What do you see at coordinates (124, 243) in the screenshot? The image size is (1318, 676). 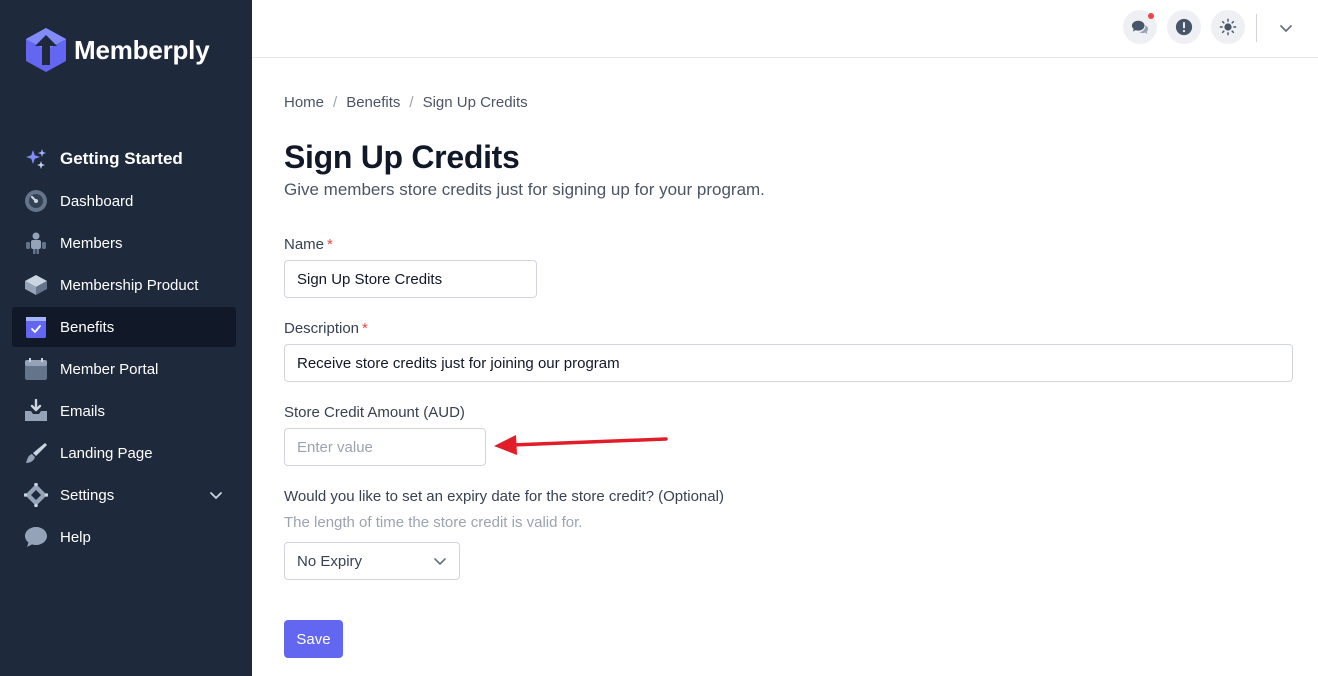 I see `sidebar-item-members: Members` at bounding box center [124, 243].